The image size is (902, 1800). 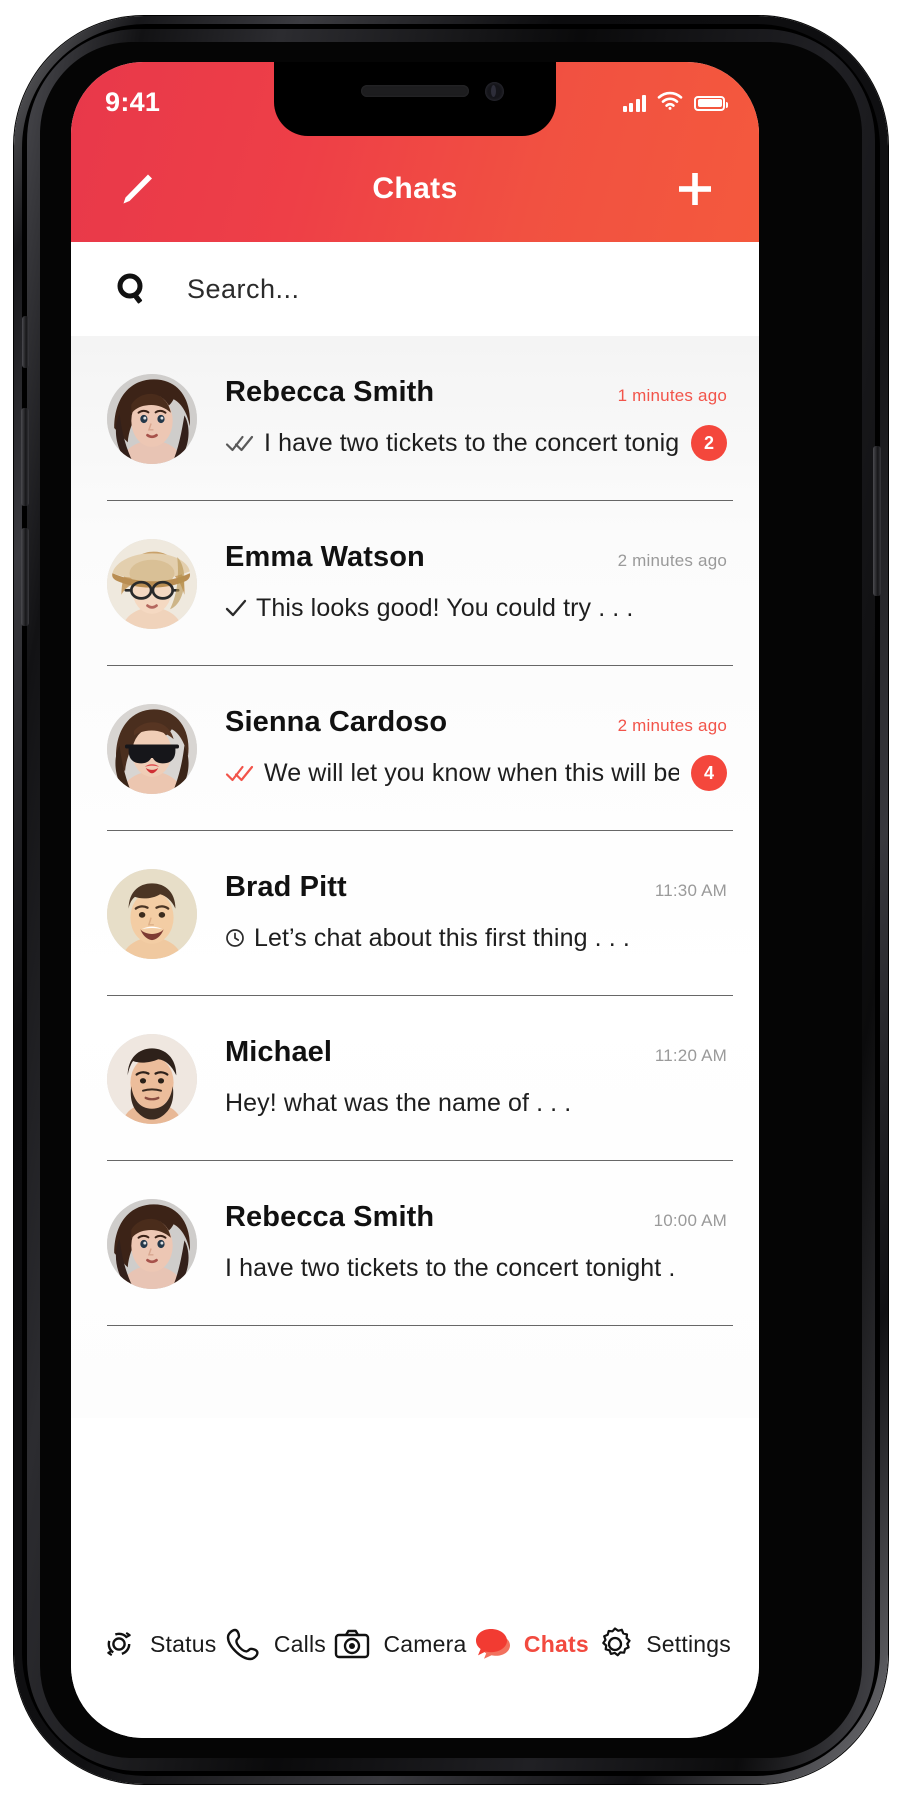 I want to click on gear-icon, so click(x=615, y=1644).